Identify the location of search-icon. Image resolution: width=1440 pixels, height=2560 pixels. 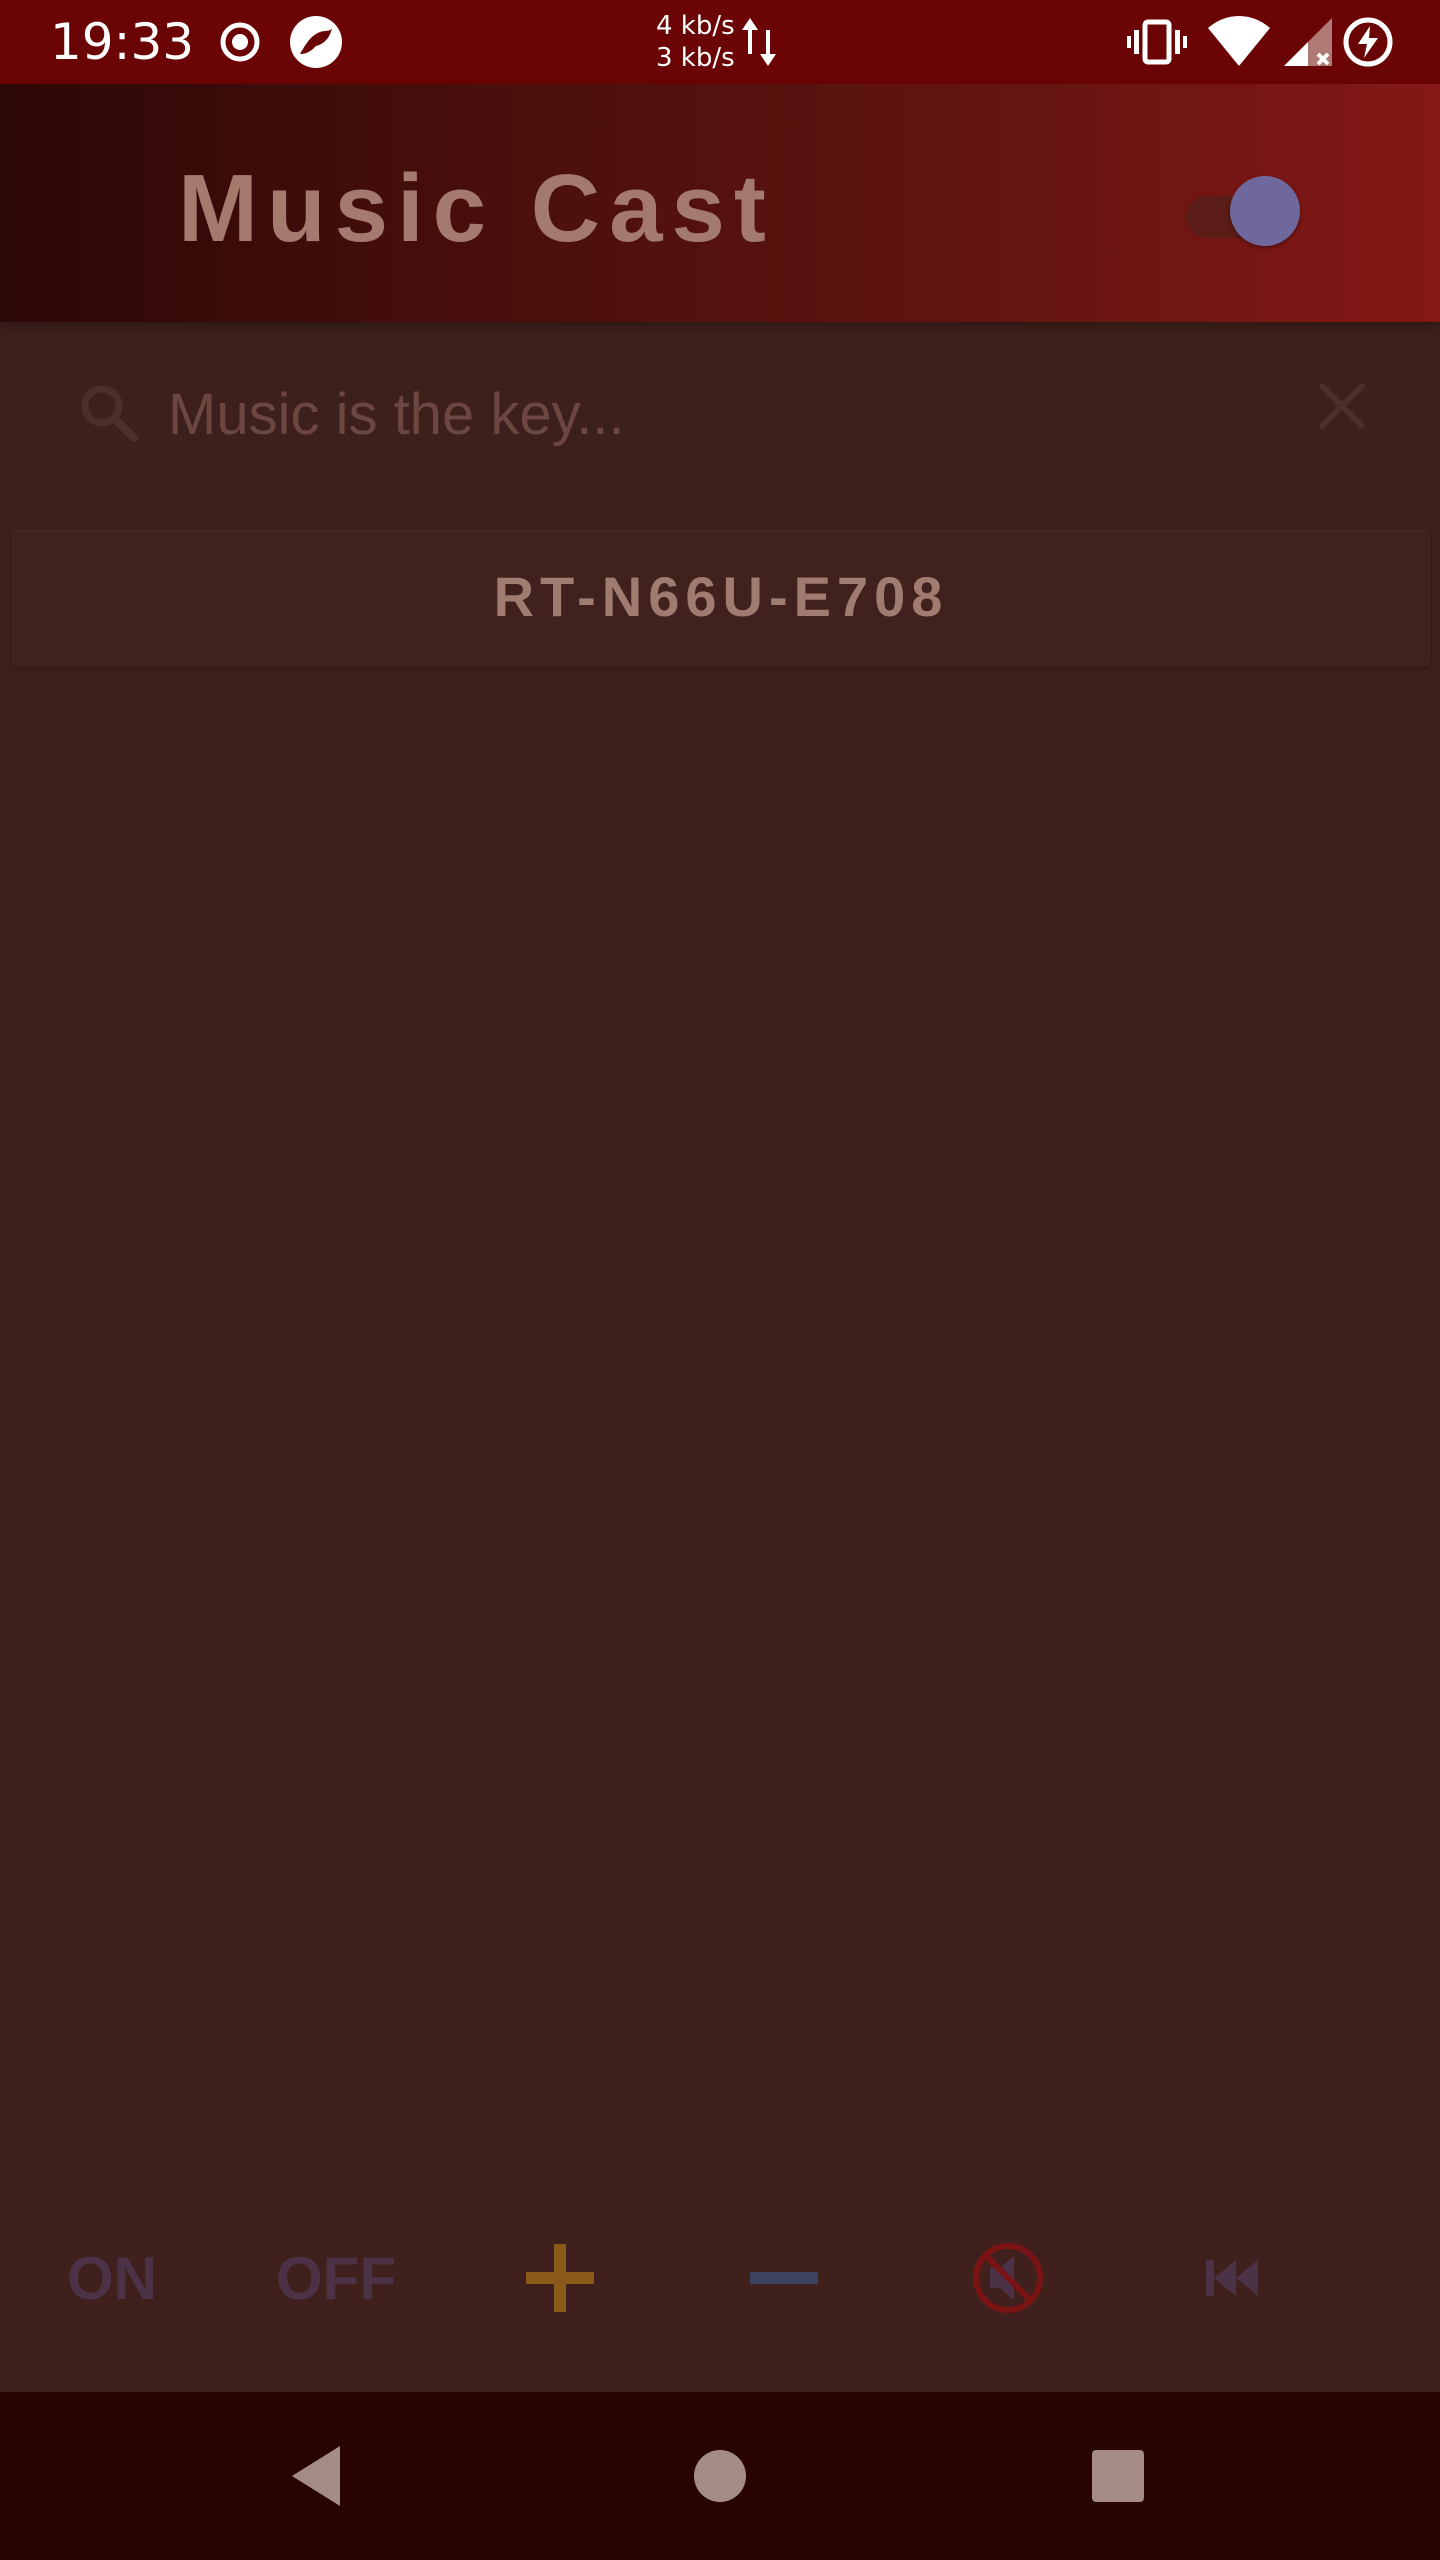
(109, 413).